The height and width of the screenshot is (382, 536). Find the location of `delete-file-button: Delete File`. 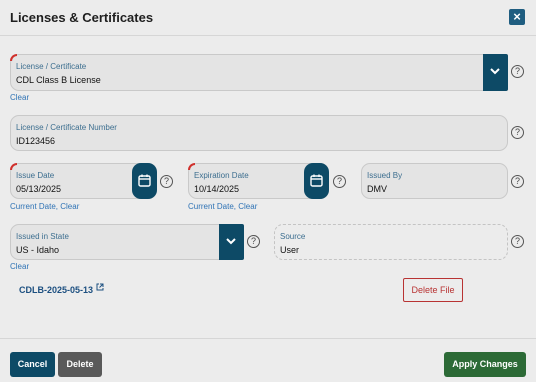

delete-file-button: Delete File is located at coordinates (433, 290).